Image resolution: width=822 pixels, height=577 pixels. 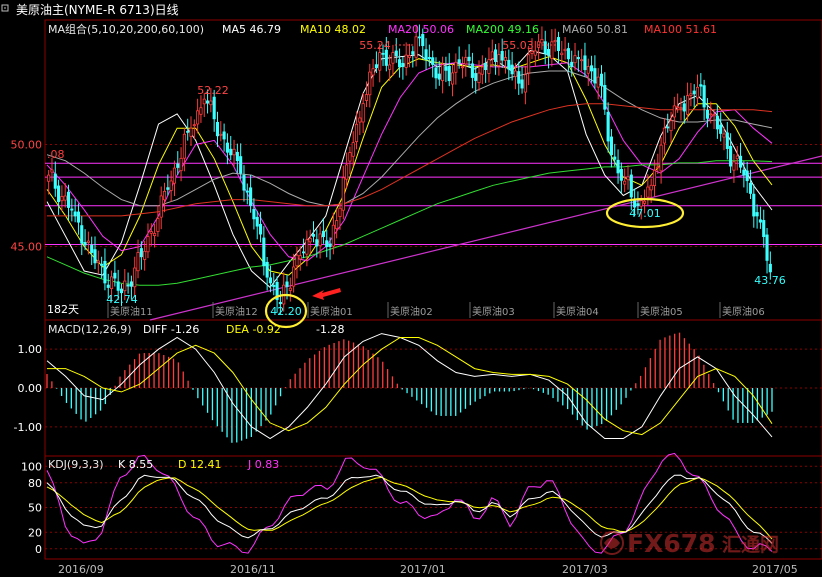 What do you see at coordinates (196, 329) in the screenshot?
I see `macd-legend: MACD(12,26,9) DIFF -1.26 DEA -0.92 -1.28` at bounding box center [196, 329].